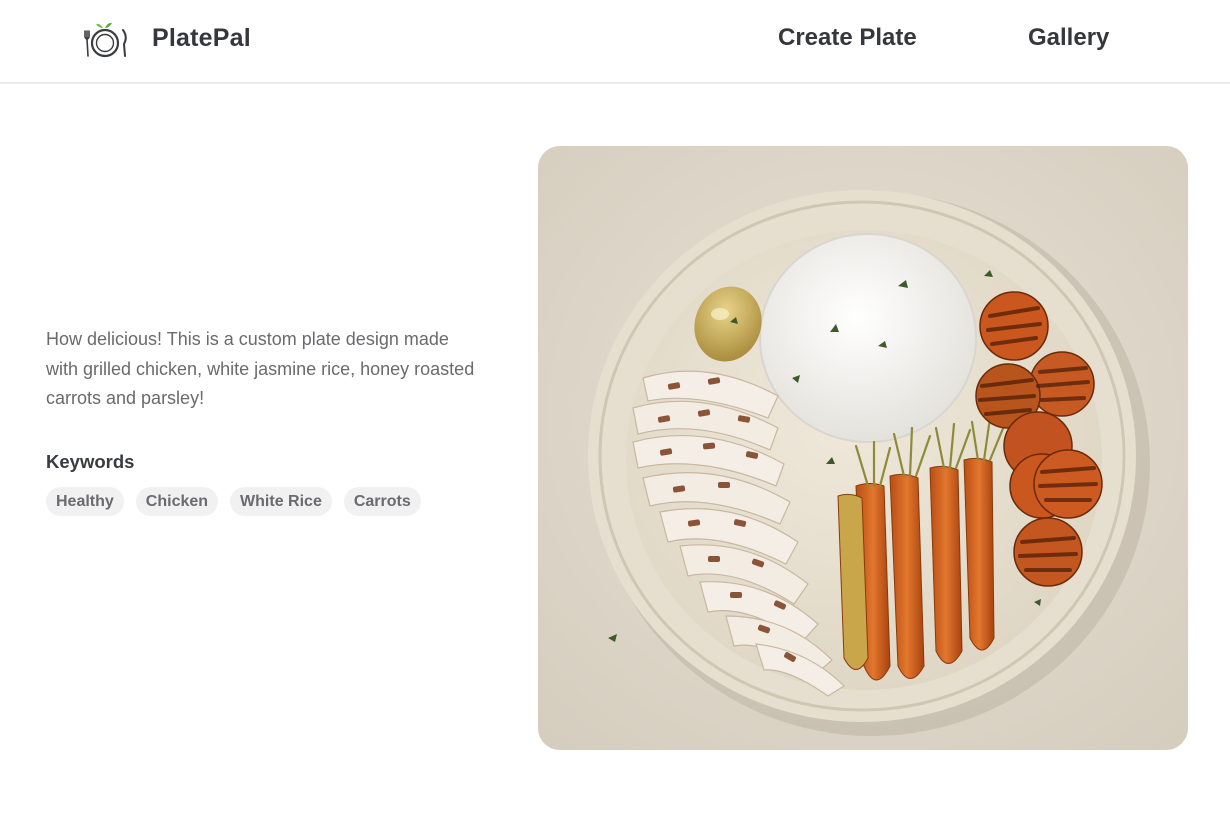 The image size is (1230, 816). Describe the element at coordinates (1068, 38) in the screenshot. I see `nav-gallery-link: Gallery` at that location.